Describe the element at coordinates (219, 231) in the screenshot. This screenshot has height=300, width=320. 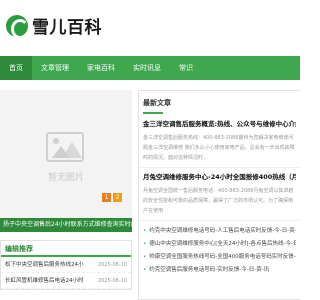
I see `article-link: 约克中央空调维修电话号码-人工售后电话实时反馈-今-日-资-讯` at that location.